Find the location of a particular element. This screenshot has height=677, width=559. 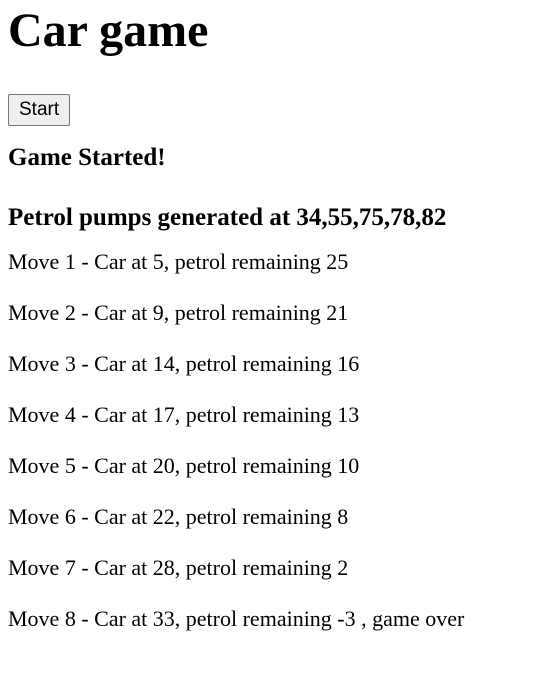

game-started-heading: Game Started! is located at coordinates (87, 157).